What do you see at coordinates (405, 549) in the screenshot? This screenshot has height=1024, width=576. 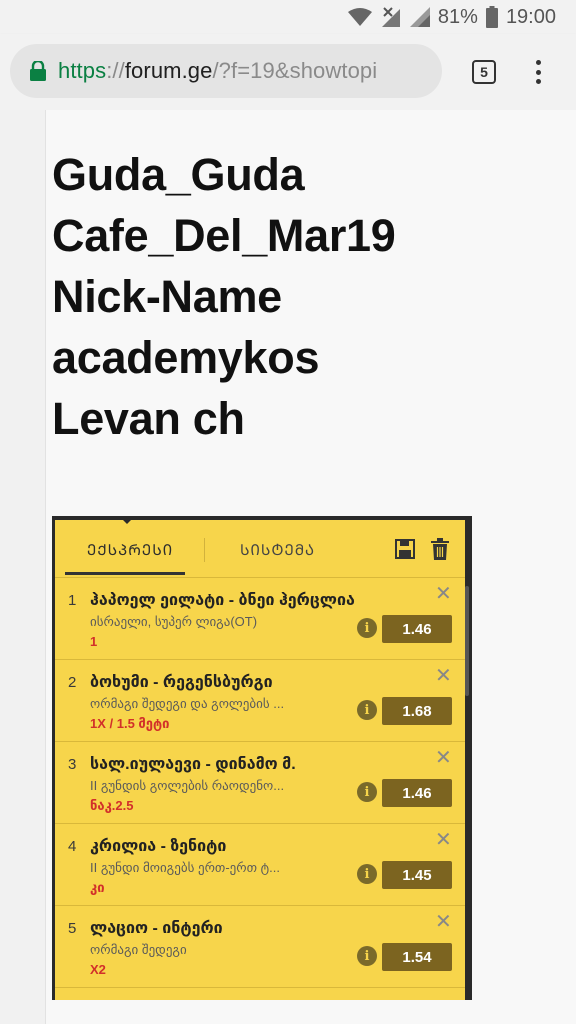 I see `save-icon` at bounding box center [405, 549].